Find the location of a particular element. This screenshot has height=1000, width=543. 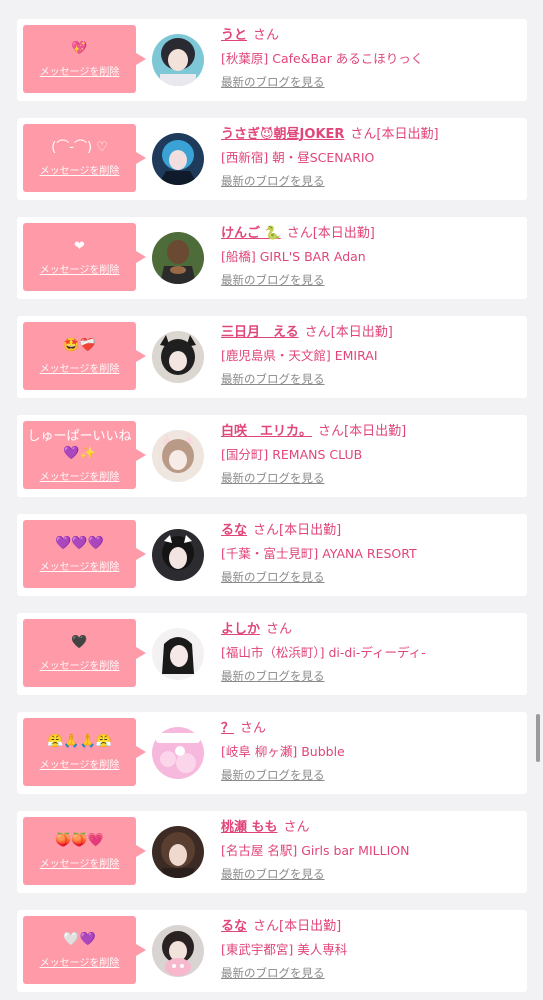

shop-label: [秋葉原] Cafe&Bar あるこほりっく is located at coordinates (322, 58).